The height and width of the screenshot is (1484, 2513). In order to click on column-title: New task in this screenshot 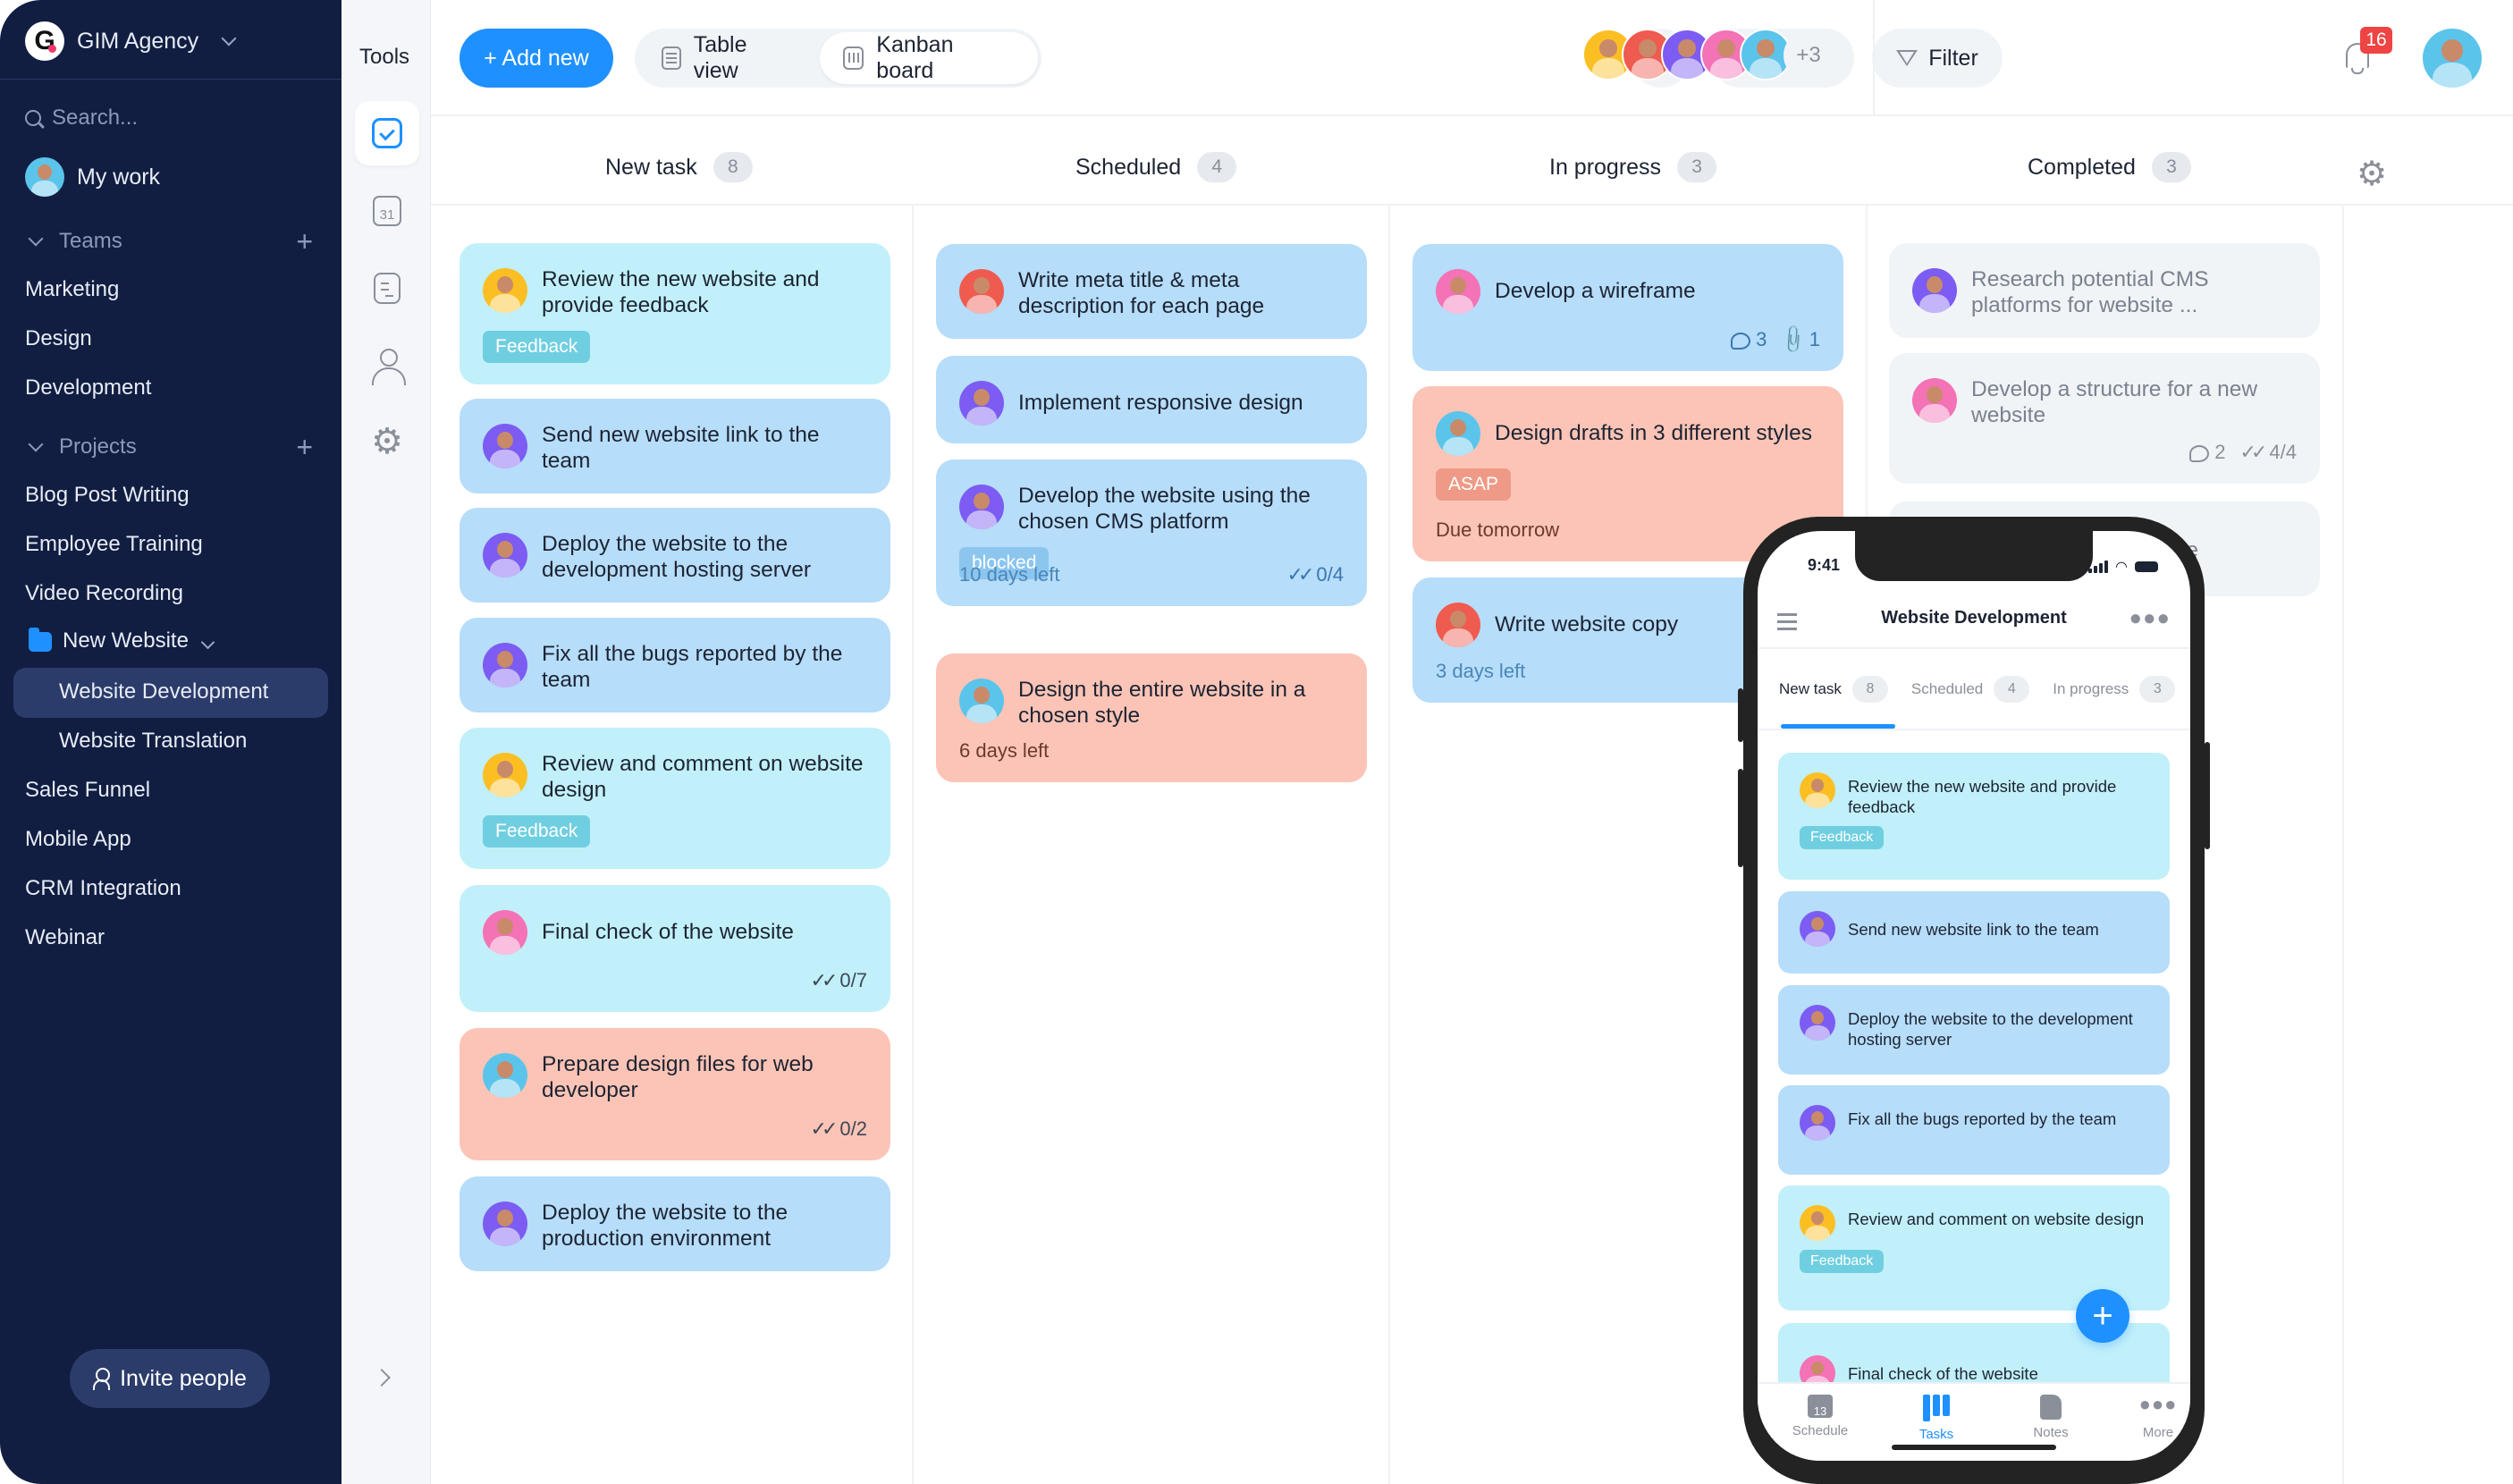, I will do `click(651, 167)`.